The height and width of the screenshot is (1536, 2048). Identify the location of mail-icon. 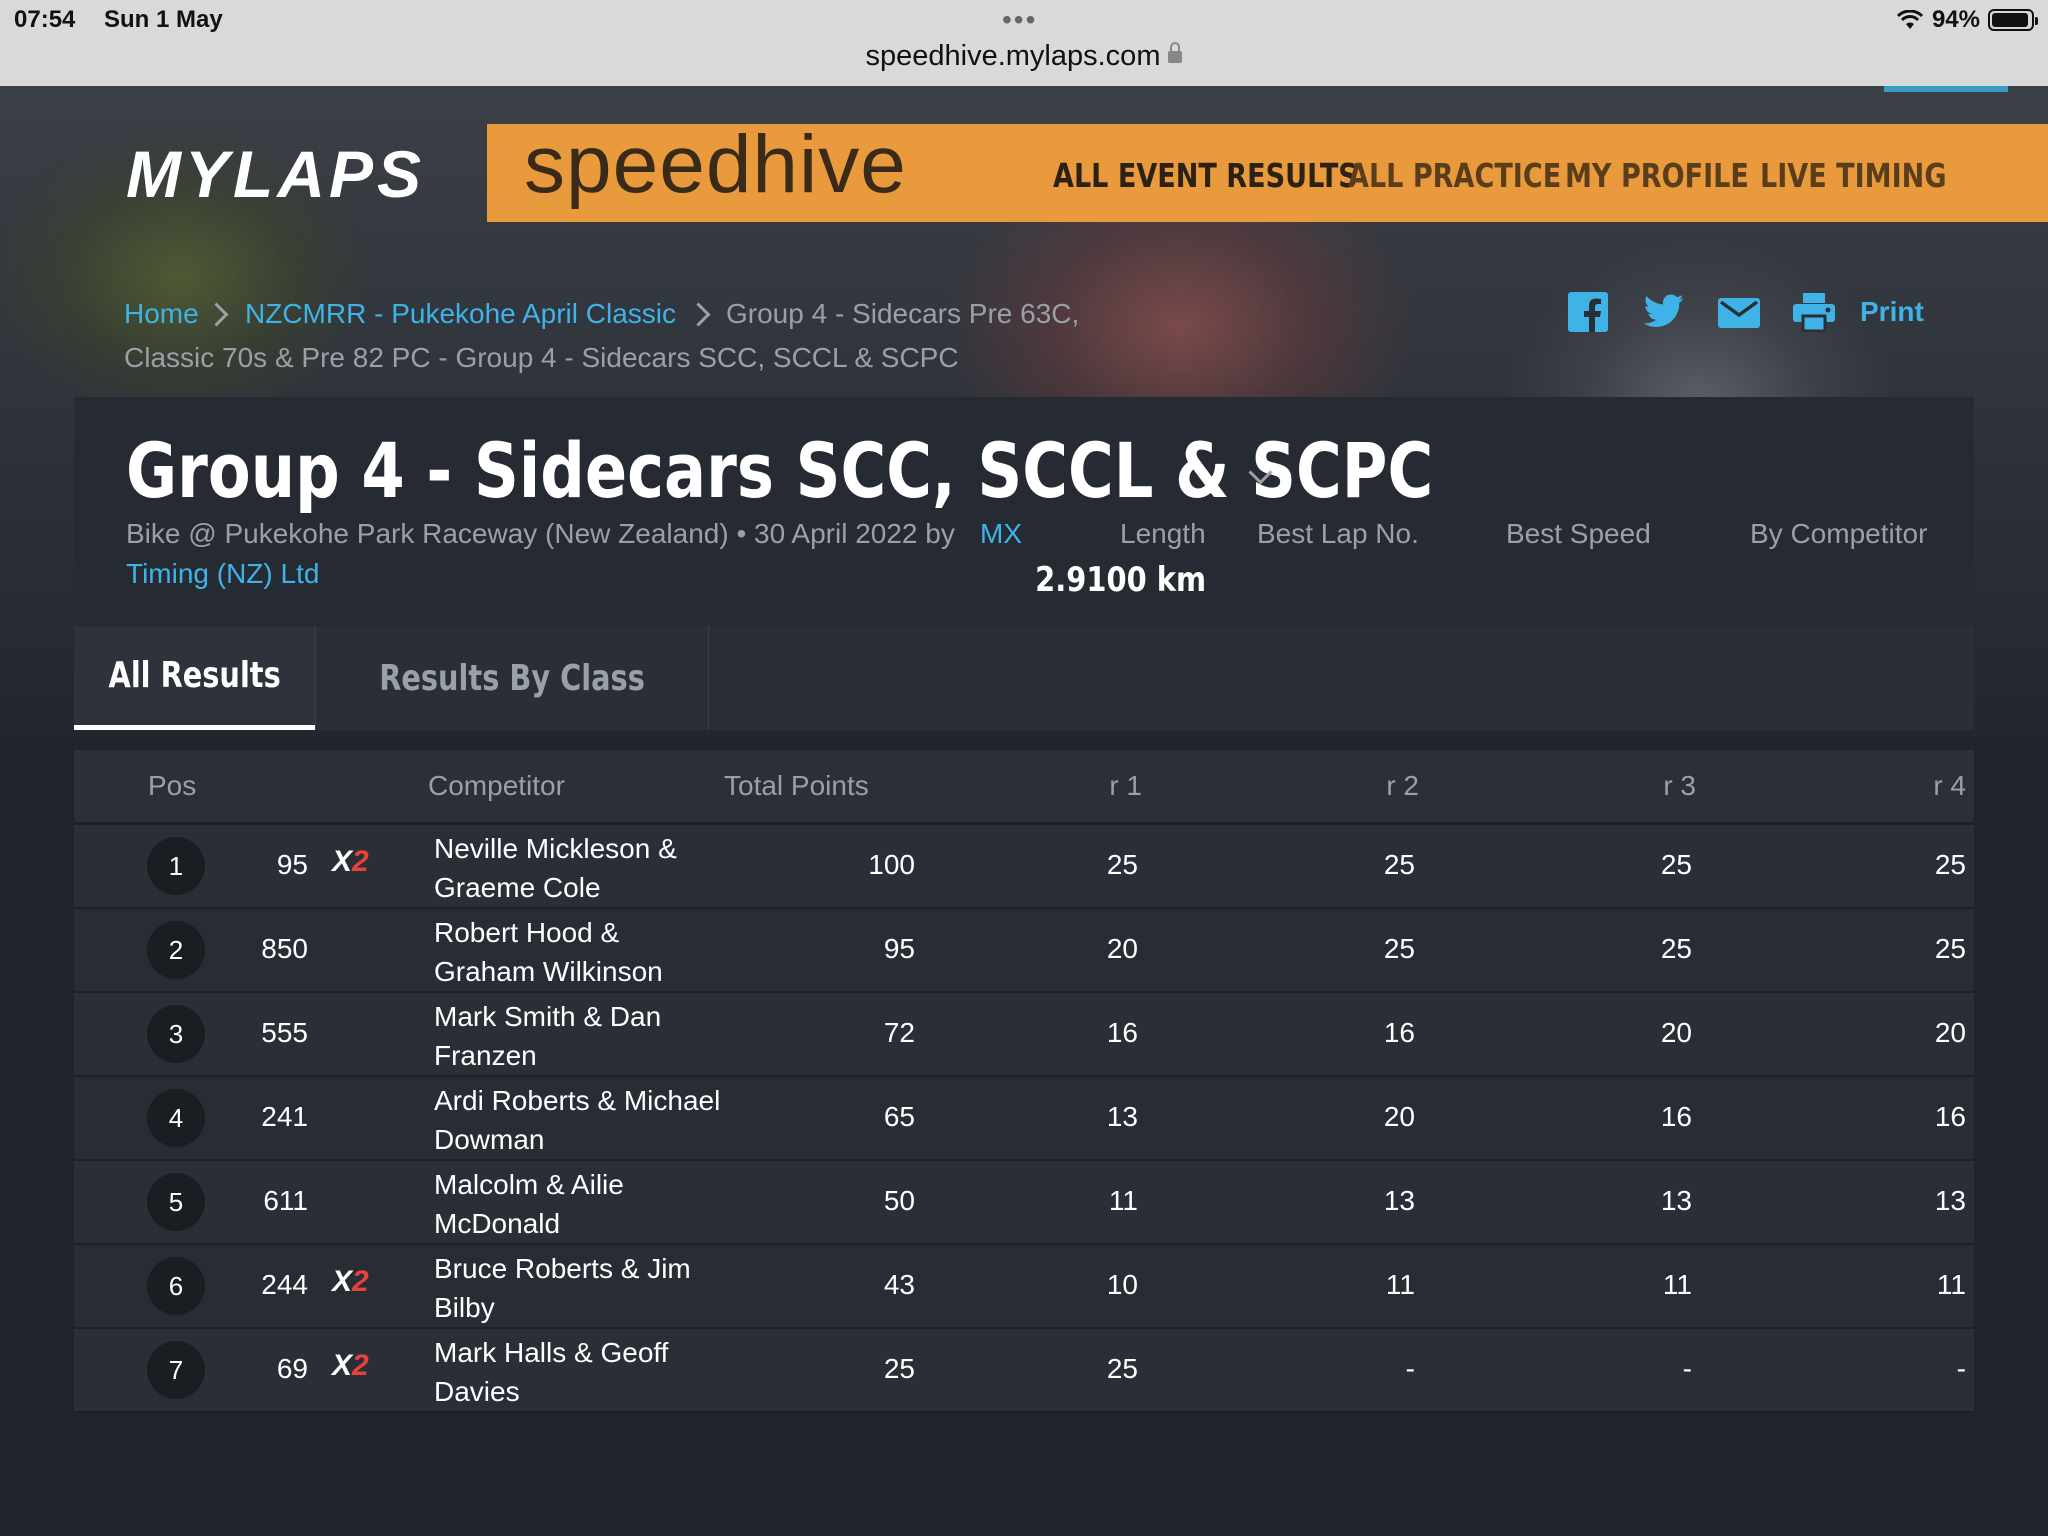
(1739, 312).